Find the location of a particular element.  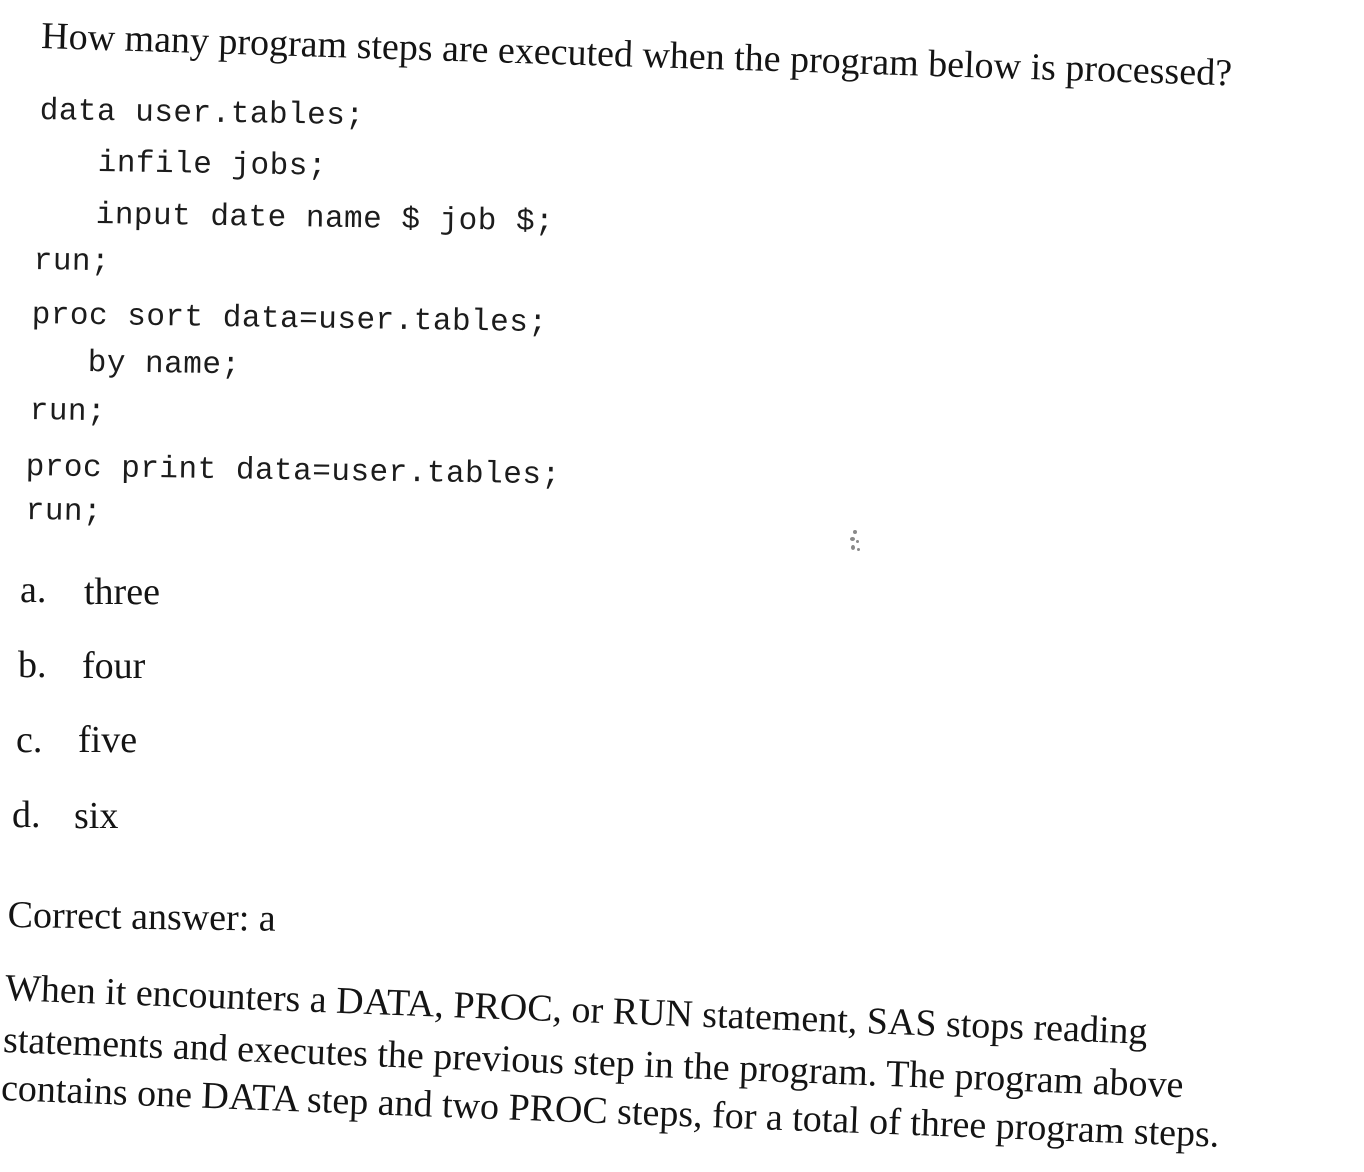

option-letter: c. is located at coordinates (29, 740).